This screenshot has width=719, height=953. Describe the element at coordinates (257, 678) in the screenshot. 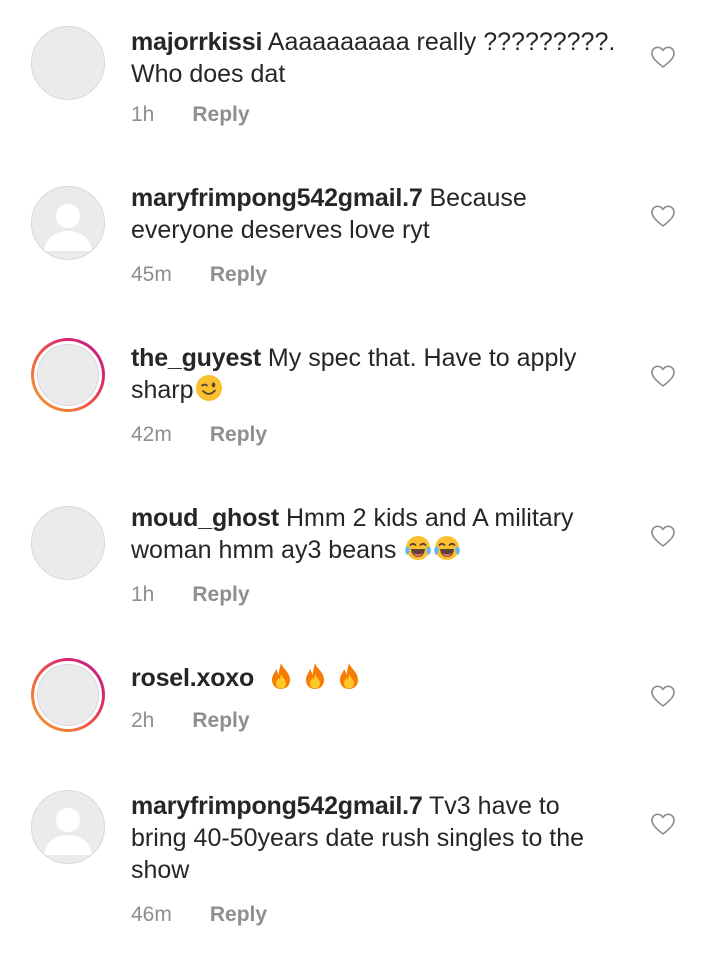

I see `comment-body` at that location.